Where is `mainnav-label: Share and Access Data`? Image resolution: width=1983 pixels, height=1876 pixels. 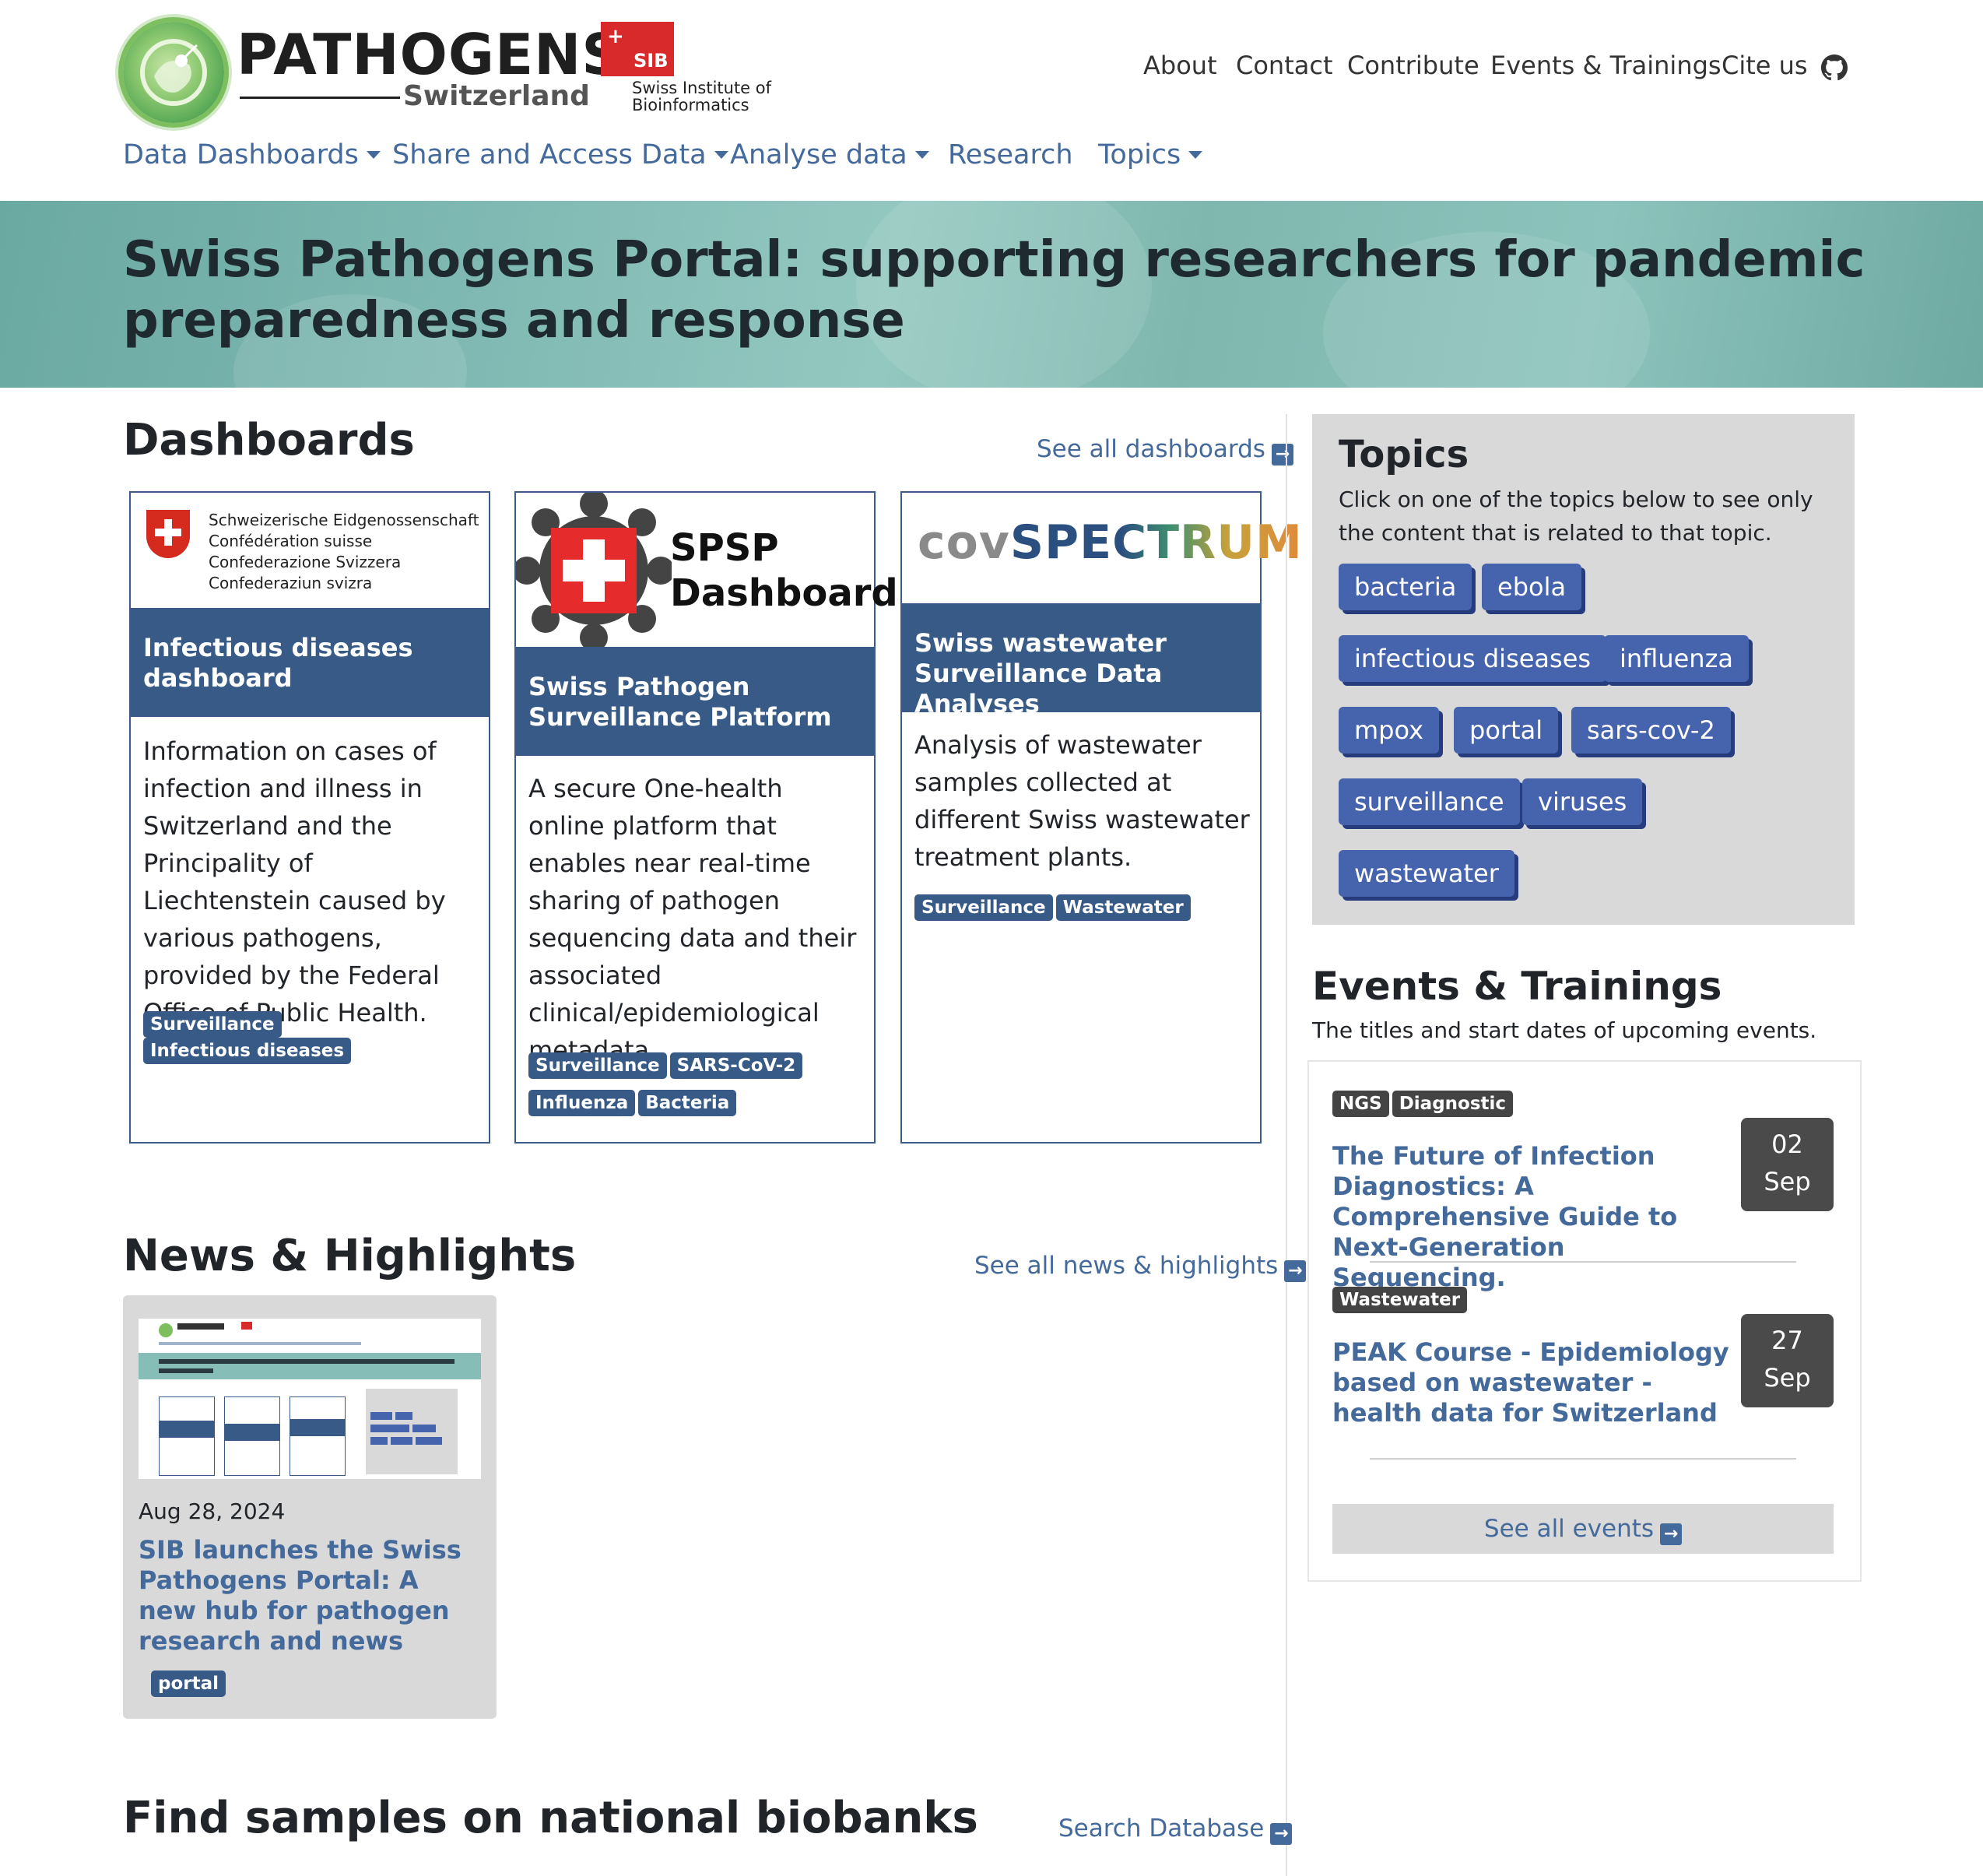
mainnav-label: Share and Access Data is located at coordinates (549, 154).